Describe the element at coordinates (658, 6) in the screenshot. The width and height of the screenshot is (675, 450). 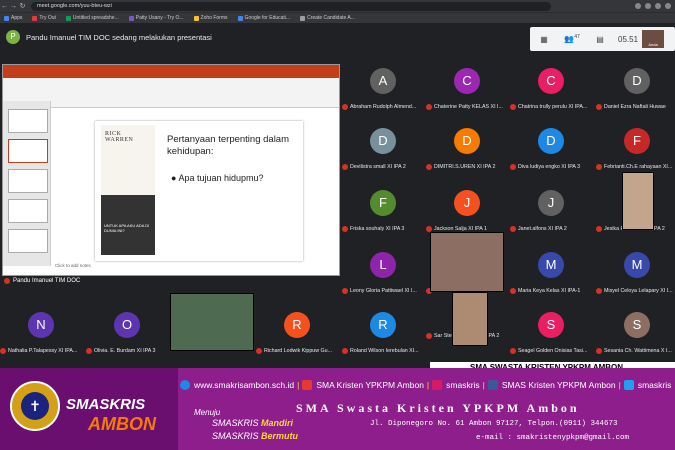
I see `profile-icon` at that location.